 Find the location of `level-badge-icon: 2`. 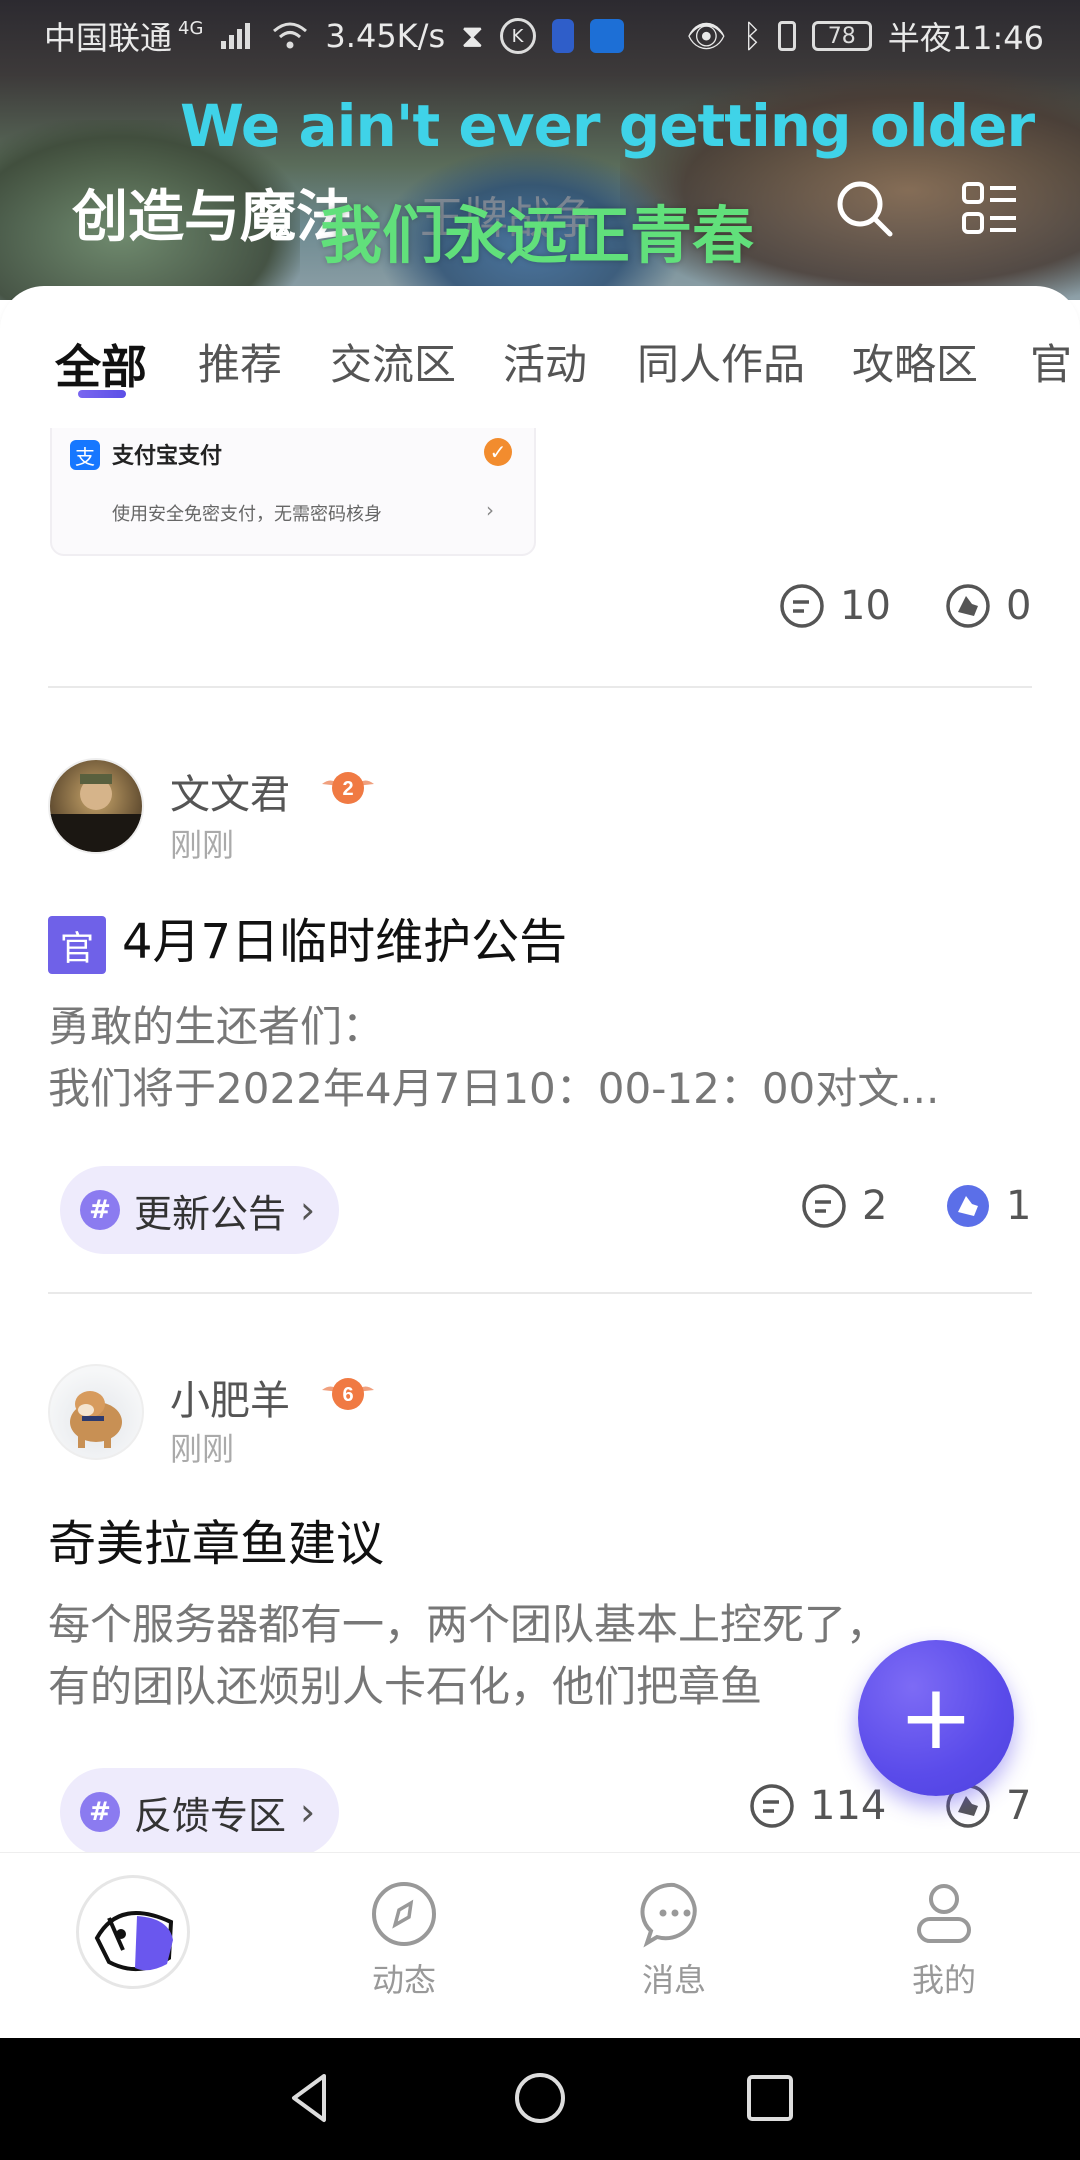

level-badge-icon: 2 is located at coordinates (348, 788).